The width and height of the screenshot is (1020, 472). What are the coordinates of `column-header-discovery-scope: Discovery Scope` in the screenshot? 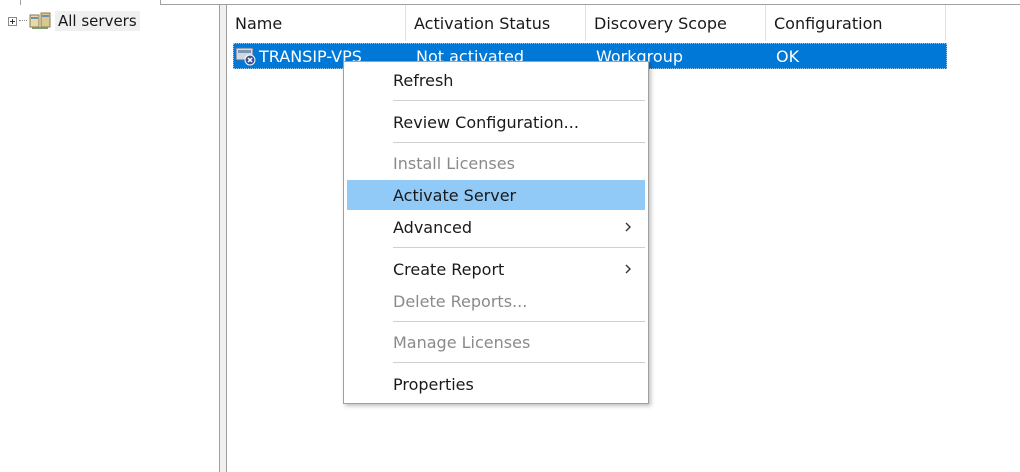 It's located at (676, 23).